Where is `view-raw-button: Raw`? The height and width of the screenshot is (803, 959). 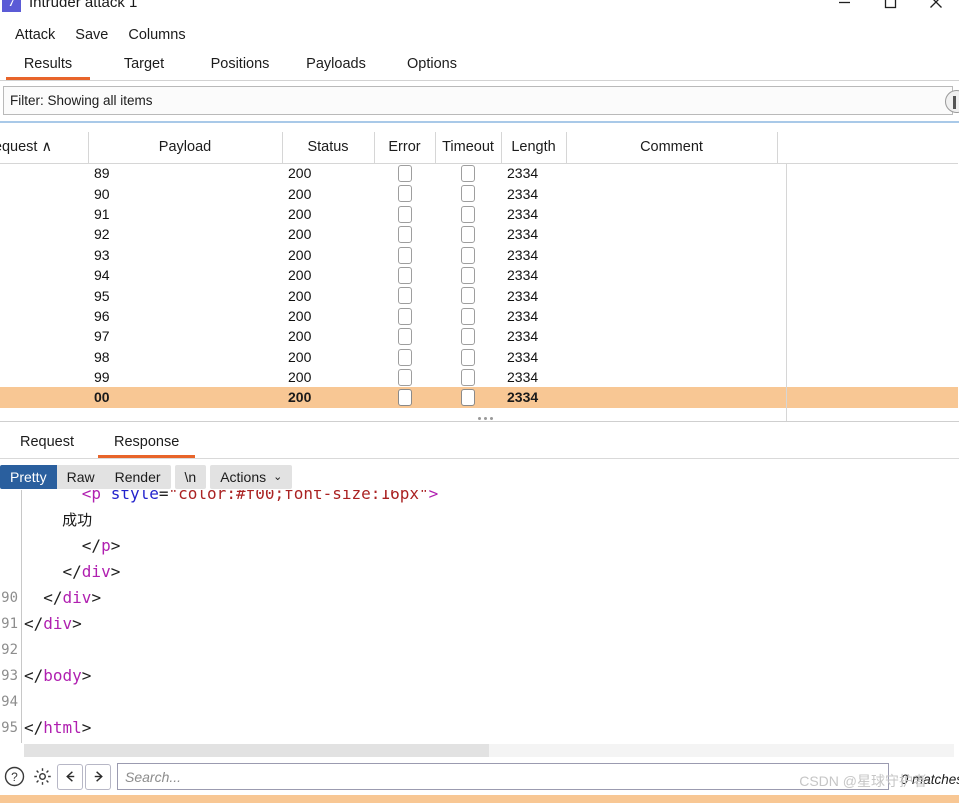 view-raw-button: Raw is located at coordinates (80, 477).